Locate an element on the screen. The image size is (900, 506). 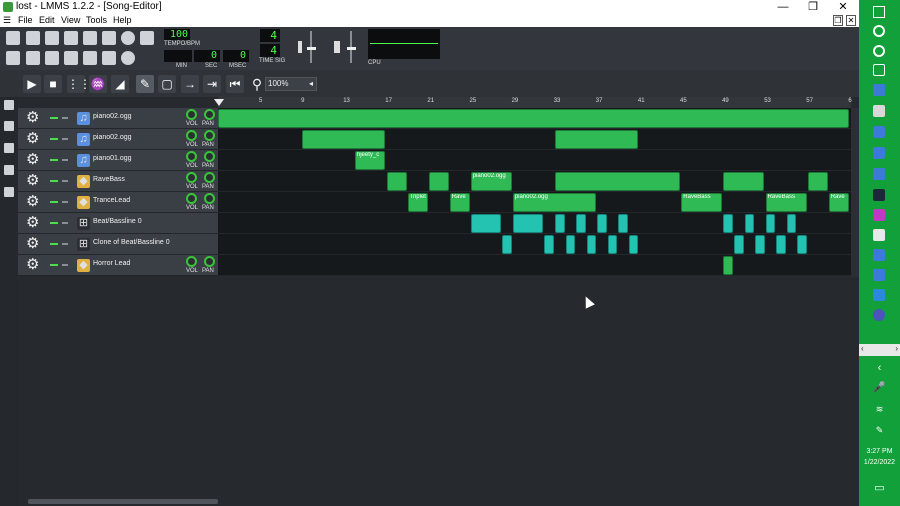
my-home-icon is located at coordinates (9, 170).